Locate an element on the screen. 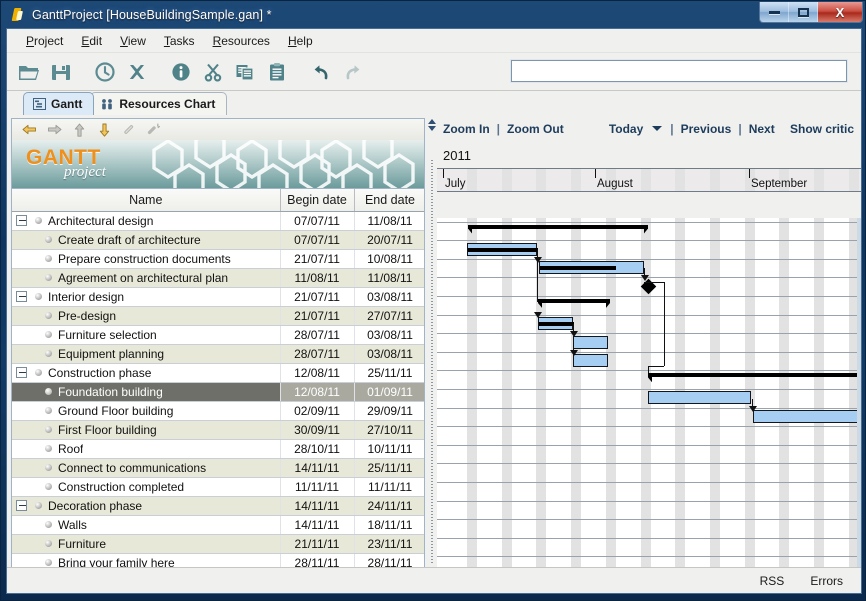  close-button: X is located at coordinates (840, 12).